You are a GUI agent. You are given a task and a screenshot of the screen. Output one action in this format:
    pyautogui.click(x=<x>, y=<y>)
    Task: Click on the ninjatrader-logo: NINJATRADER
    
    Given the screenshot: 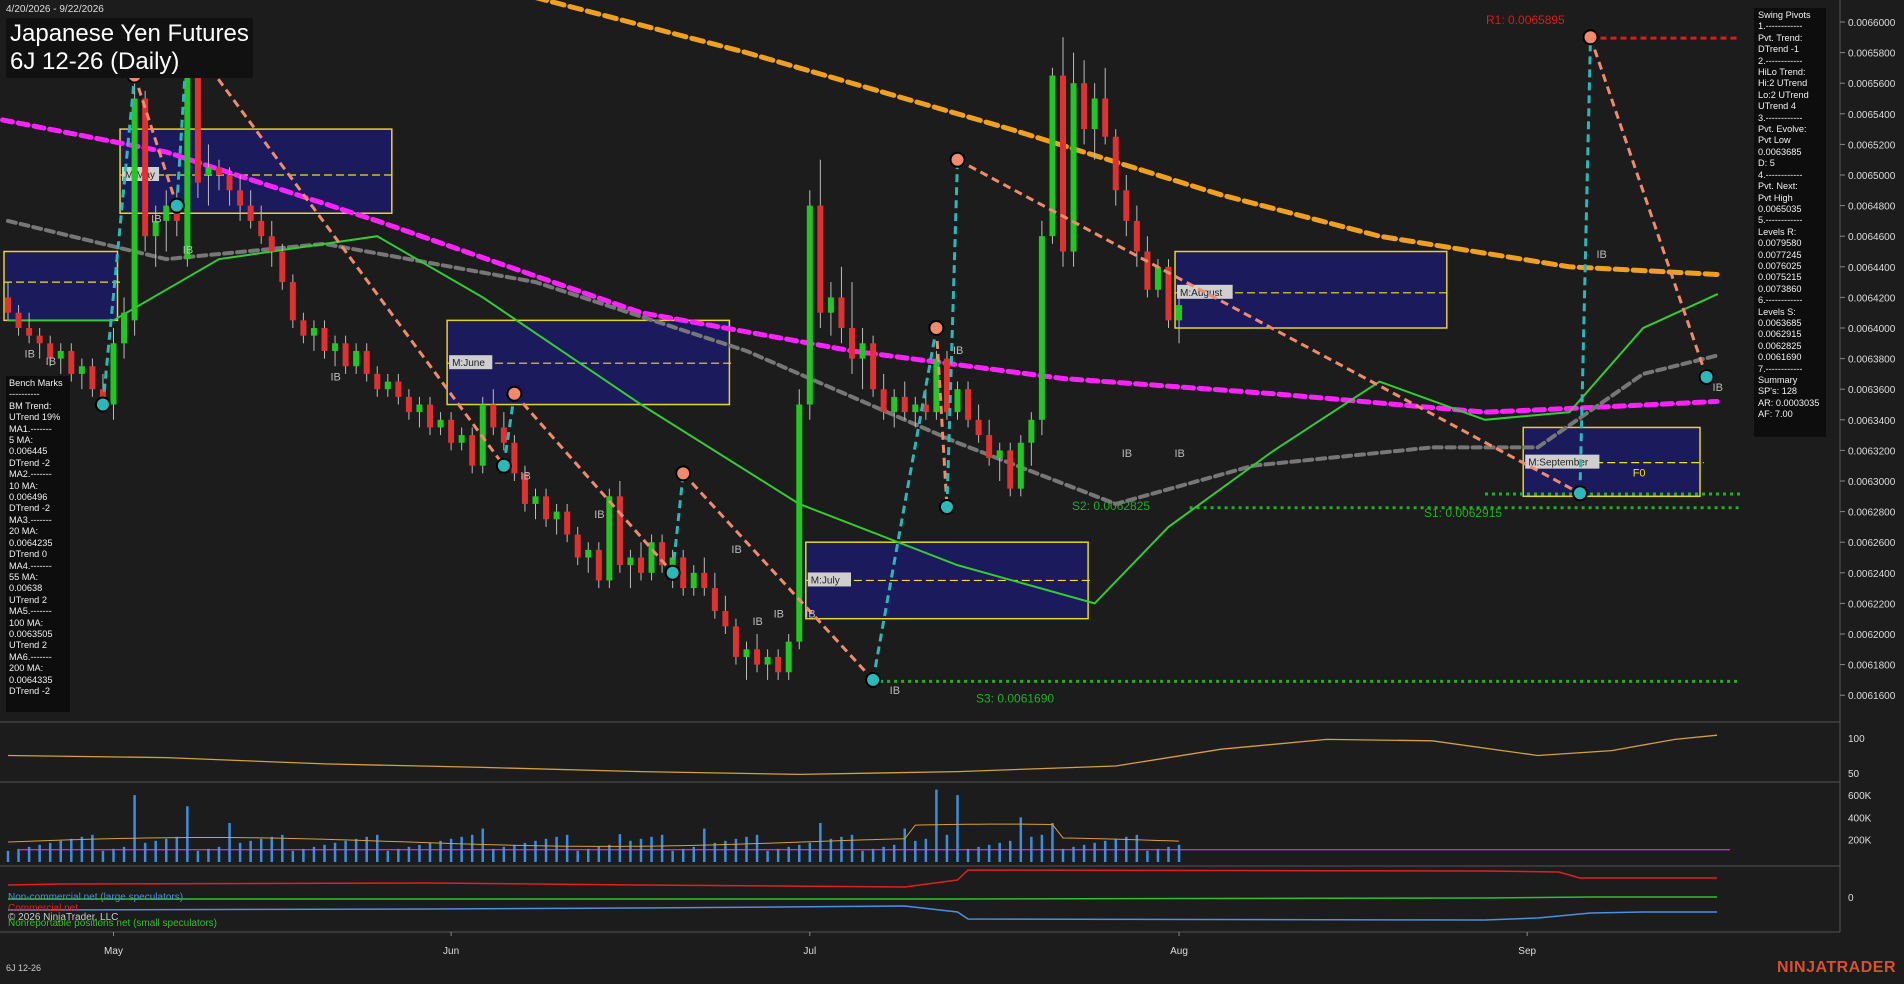 What is the action you would take?
    pyautogui.click(x=1836, y=967)
    